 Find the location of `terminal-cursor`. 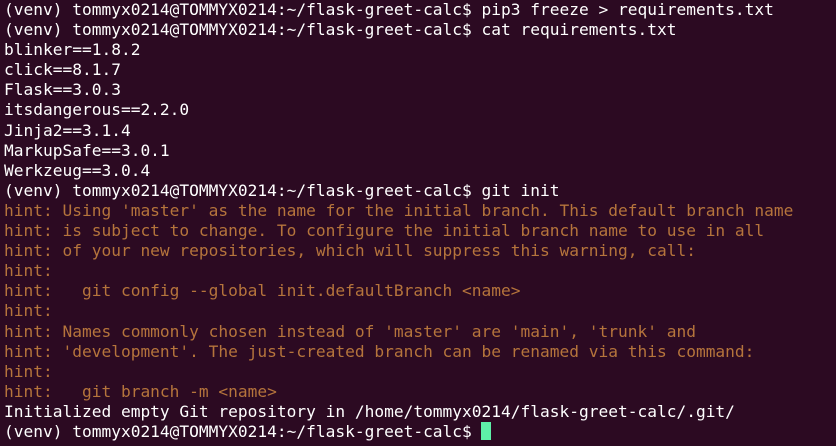

terminal-cursor is located at coordinates (485, 430).